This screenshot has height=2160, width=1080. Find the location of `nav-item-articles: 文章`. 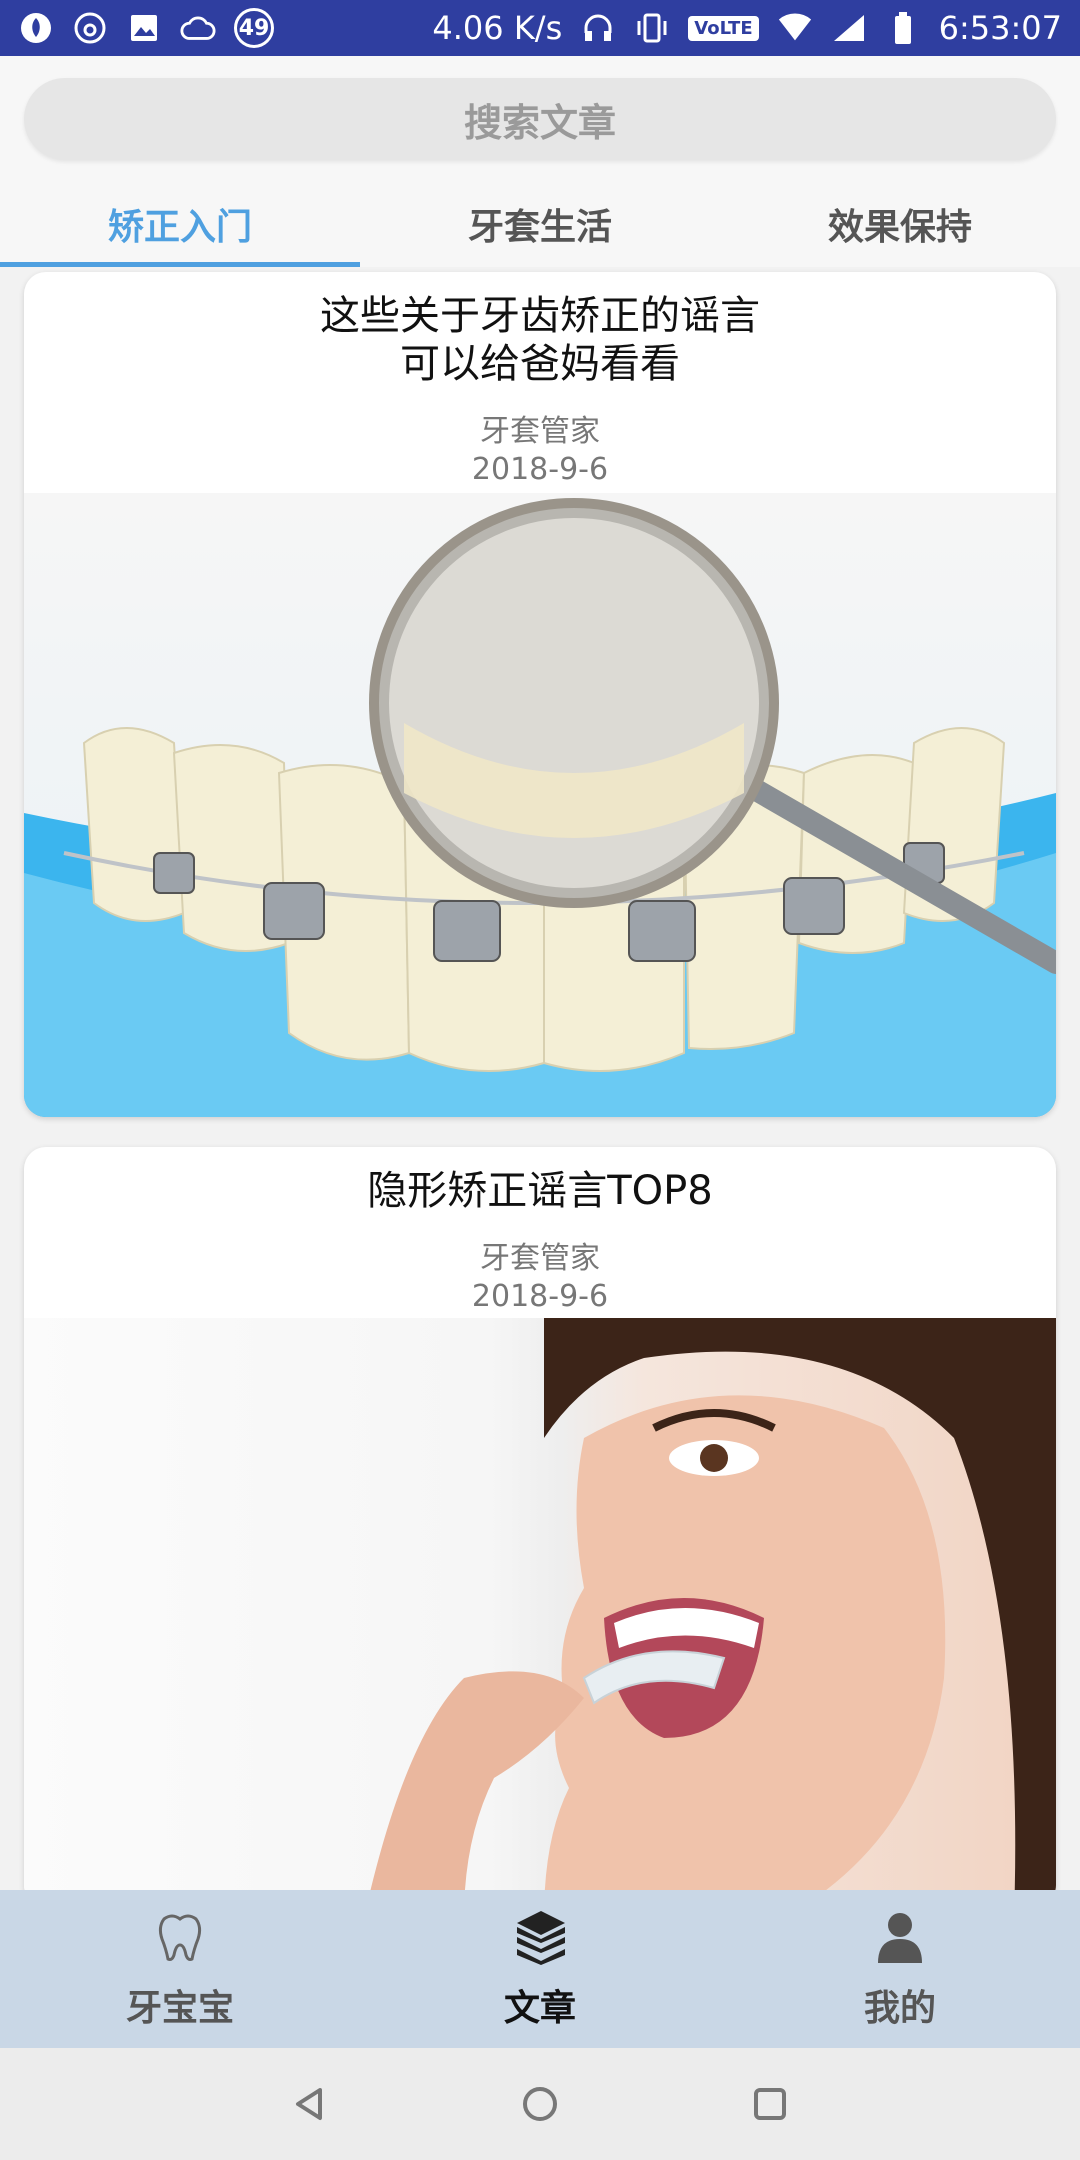

nav-item-articles: 文章 is located at coordinates (540, 1969).